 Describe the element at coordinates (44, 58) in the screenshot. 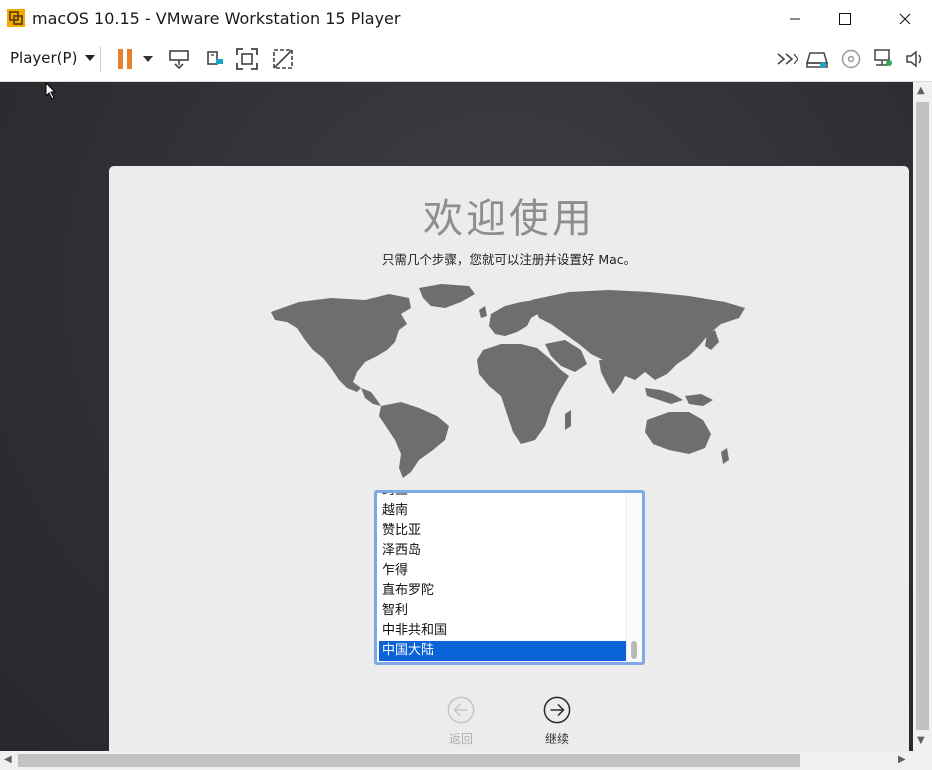

I see `player-menu-label: Player(P)` at that location.